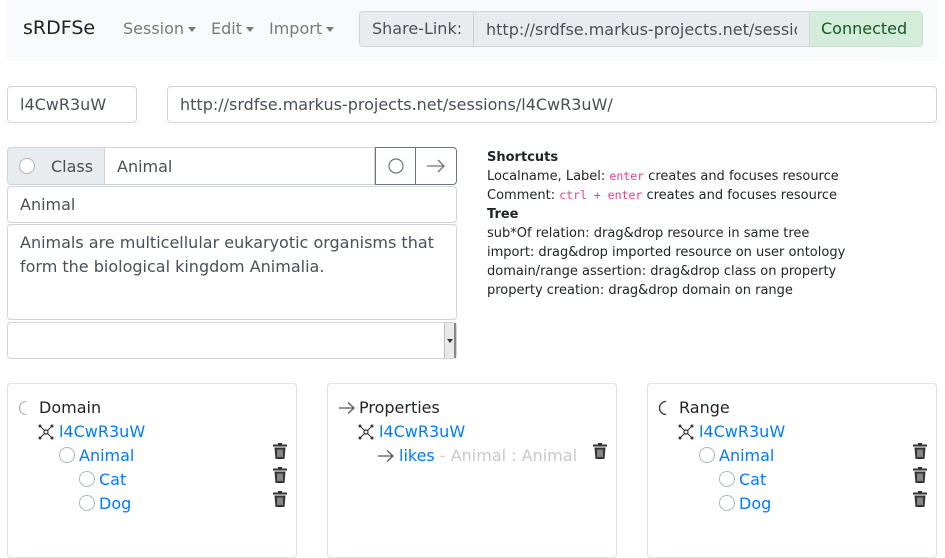 The width and height of the screenshot is (945, 558). I want to click on menu-import: Import, so click(302, 28).